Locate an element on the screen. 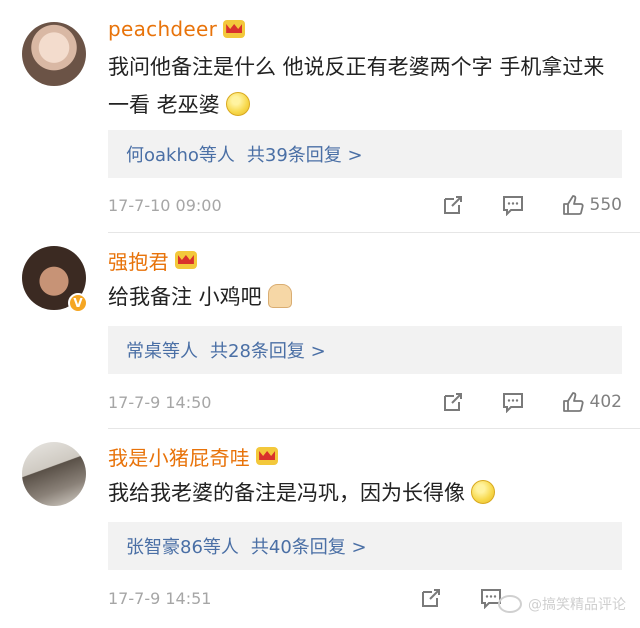  username-row: 我是小猪屁奇哇 is located at coordinates (193, 456).